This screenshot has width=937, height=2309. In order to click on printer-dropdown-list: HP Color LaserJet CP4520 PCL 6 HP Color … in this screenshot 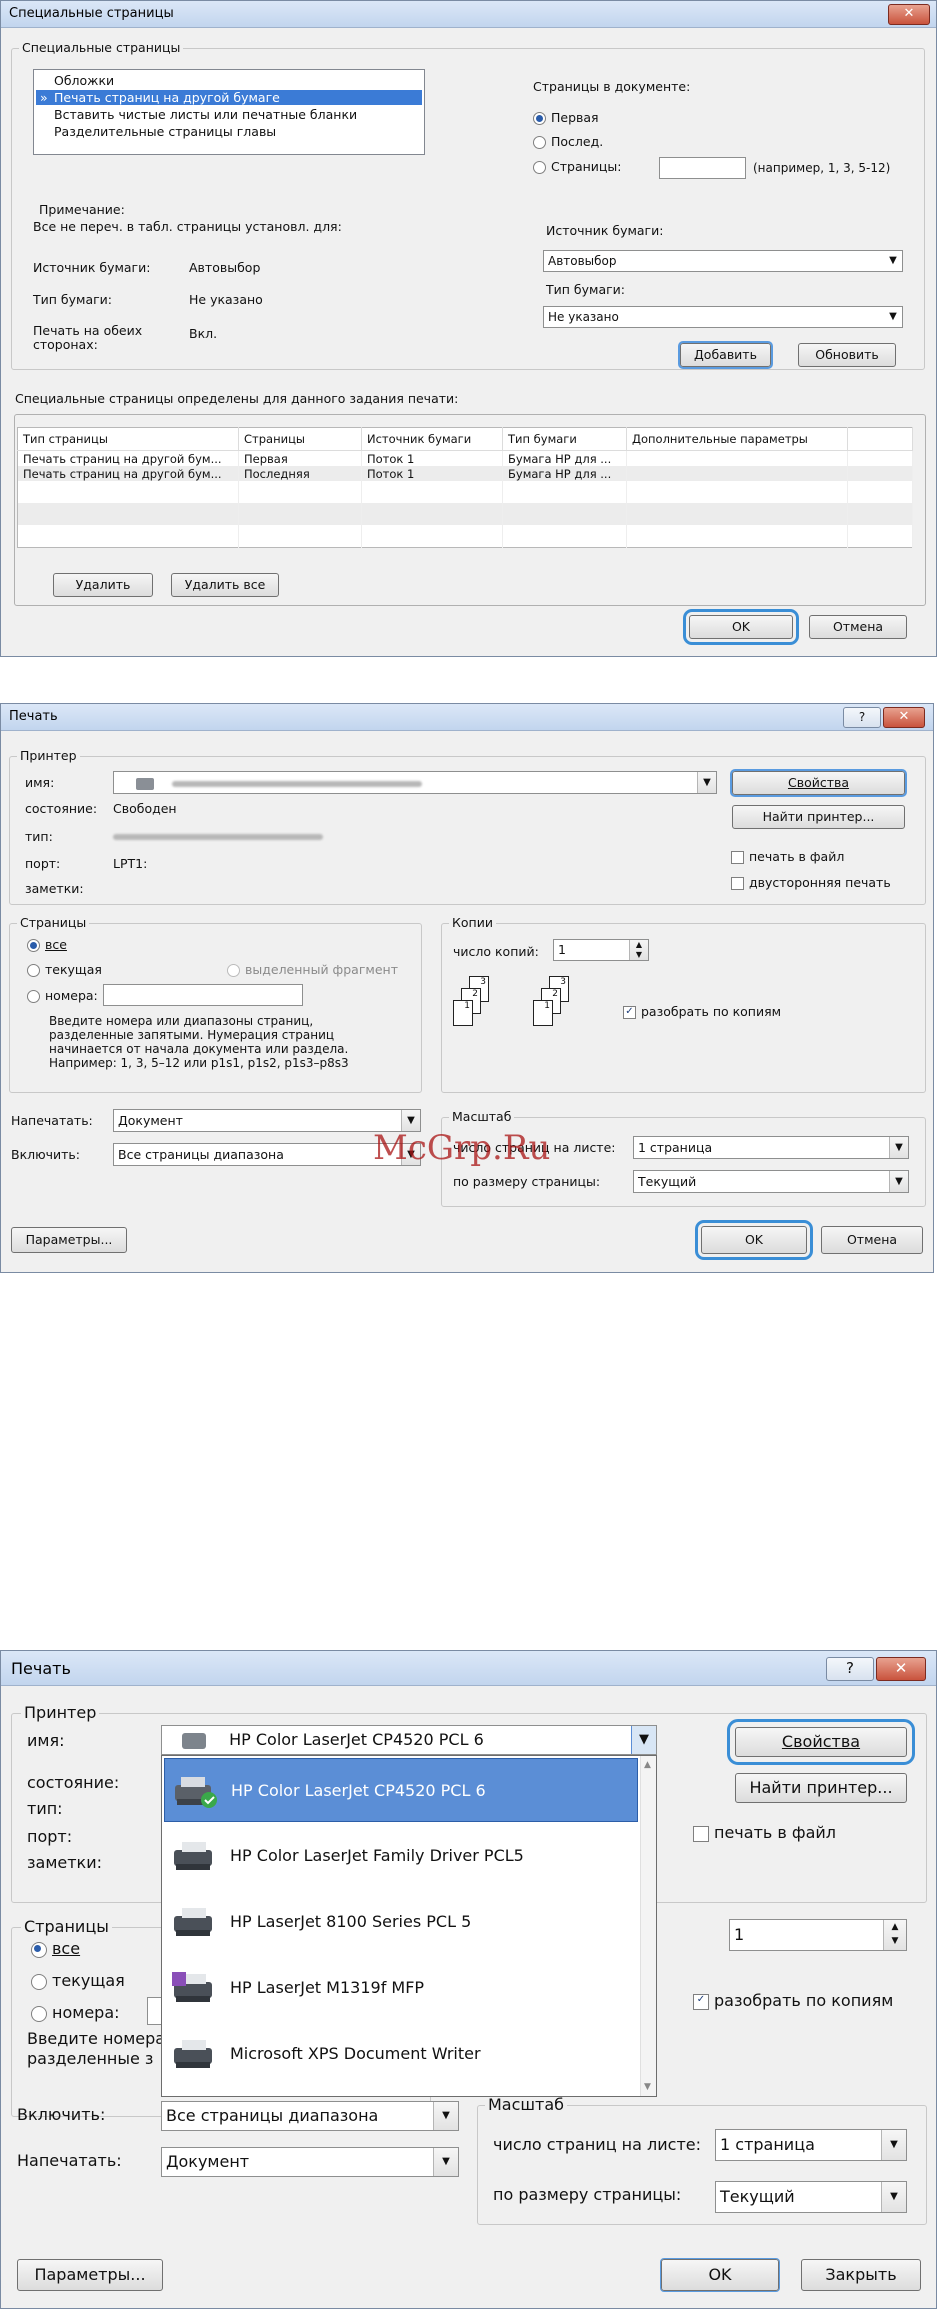, I will do `click(409, 1926)`.